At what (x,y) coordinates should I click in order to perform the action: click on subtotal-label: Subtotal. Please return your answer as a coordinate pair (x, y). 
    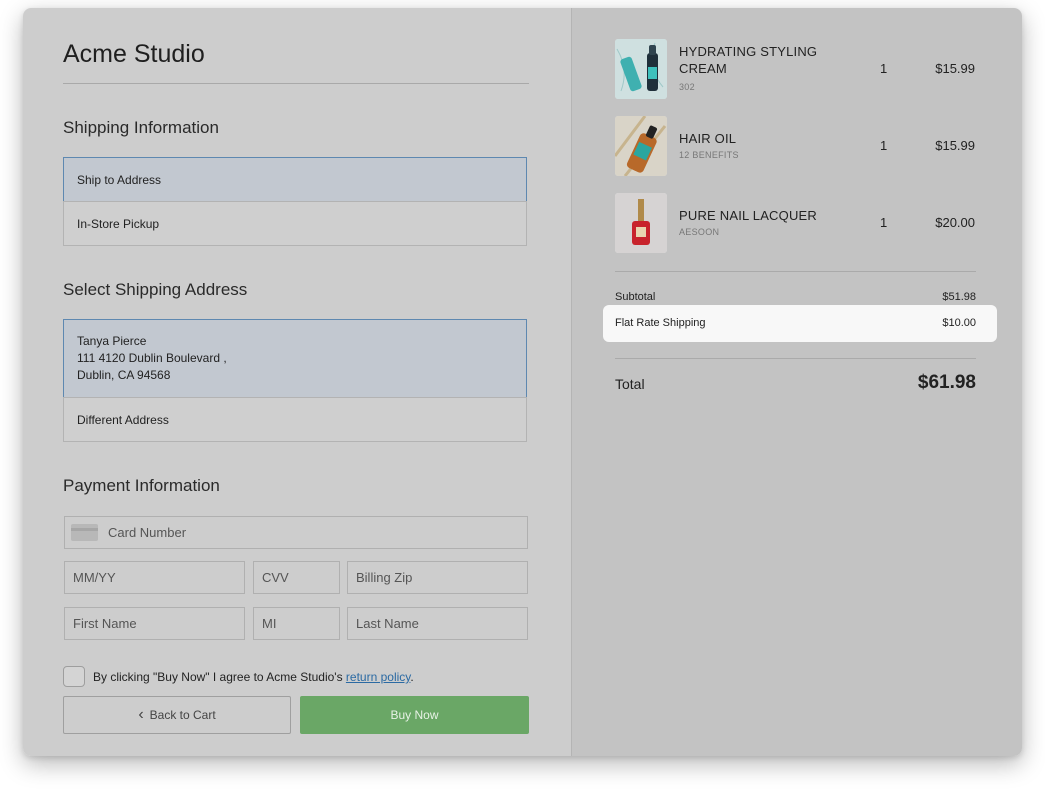
    Looking at the image, I should click on (635, 297).